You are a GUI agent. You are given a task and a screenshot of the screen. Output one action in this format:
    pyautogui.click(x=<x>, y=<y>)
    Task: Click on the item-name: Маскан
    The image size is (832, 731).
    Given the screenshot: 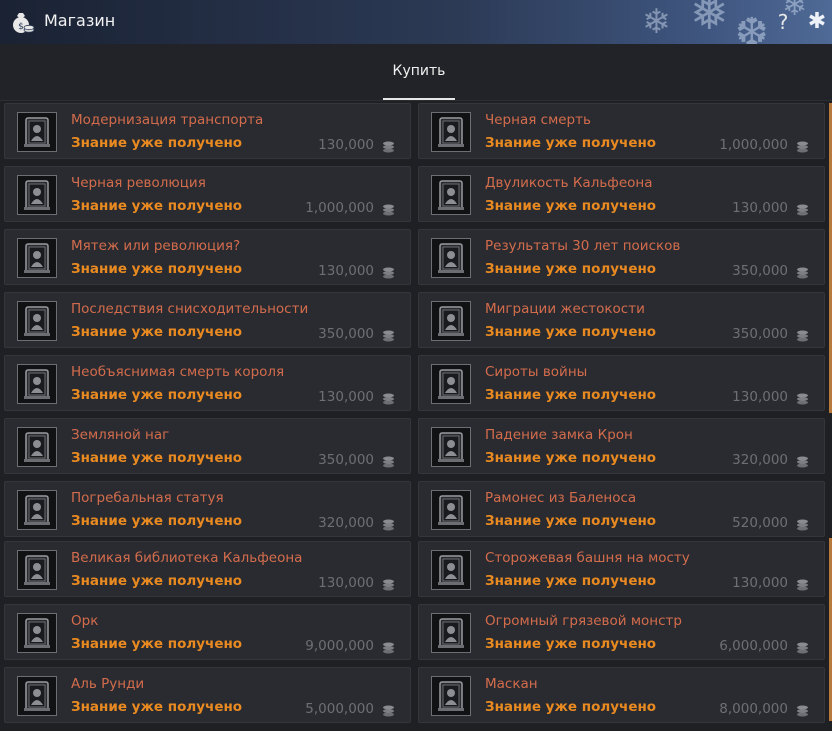 What is the action you would take?
    pyautogui.click(x=511, y=684)
    